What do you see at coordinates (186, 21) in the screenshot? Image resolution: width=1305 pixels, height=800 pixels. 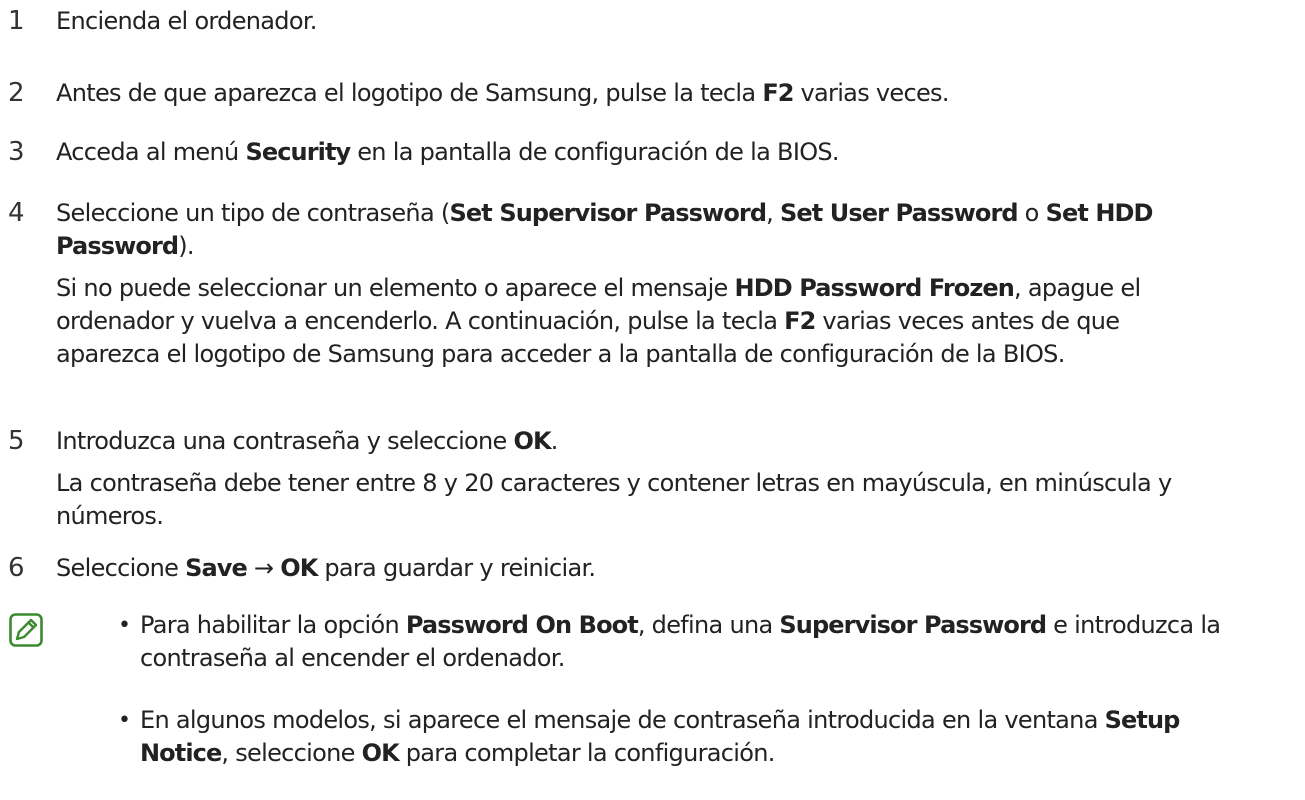 I see `text-span: Encienda el ordenador.` at bounding box center [186, 21].